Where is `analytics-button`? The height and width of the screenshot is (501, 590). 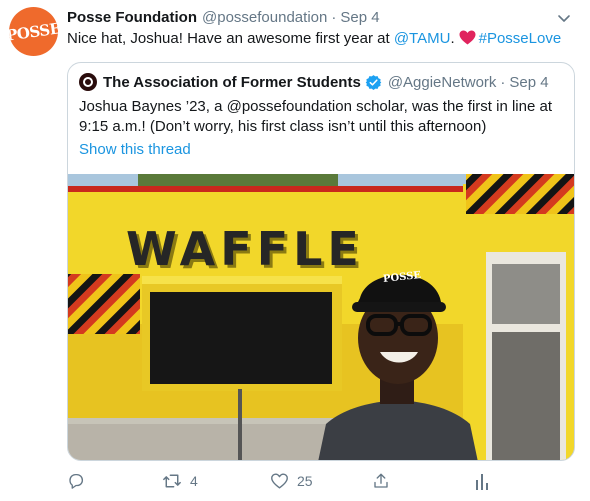 analytics-button is located at coordinates (482, 481).